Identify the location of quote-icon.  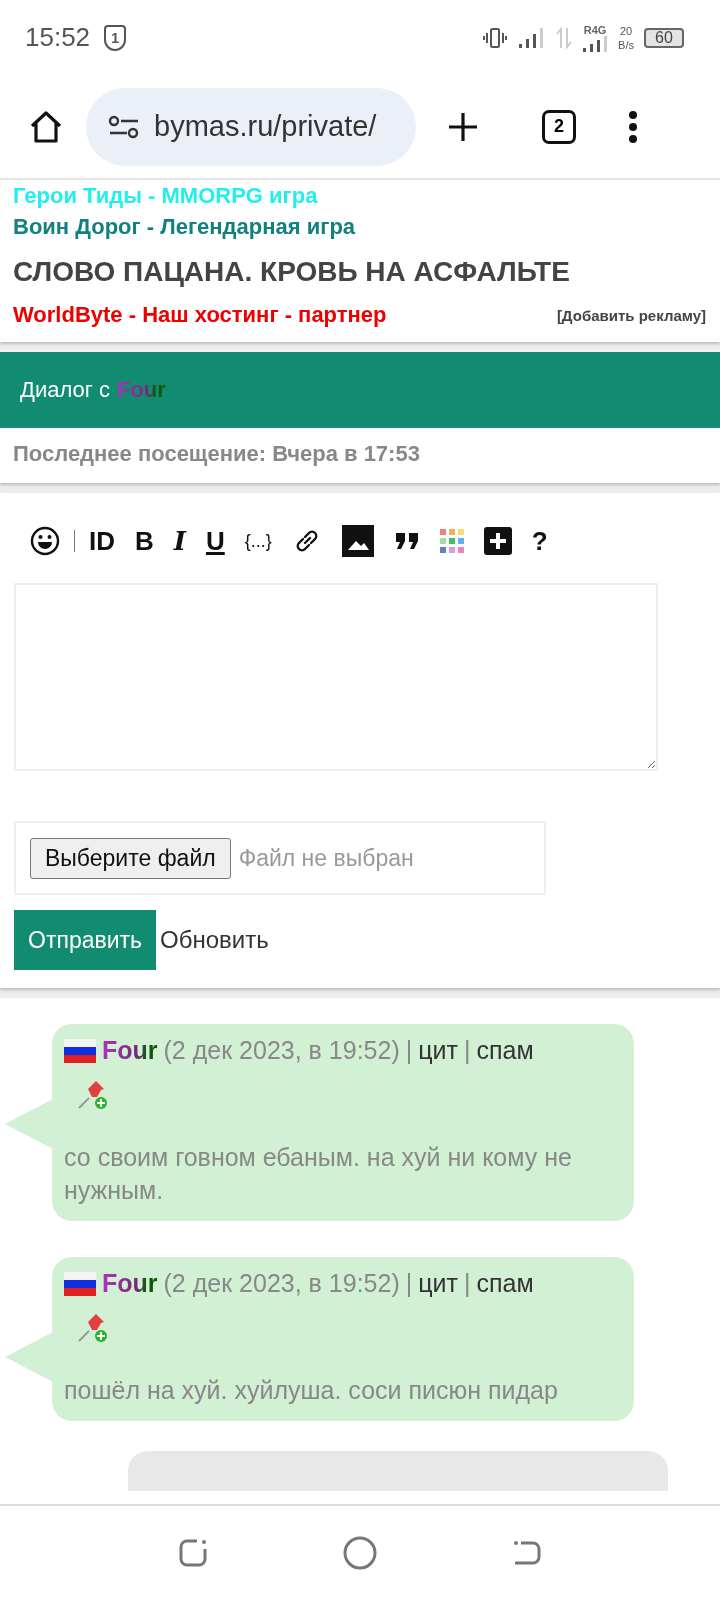
(406, 541).